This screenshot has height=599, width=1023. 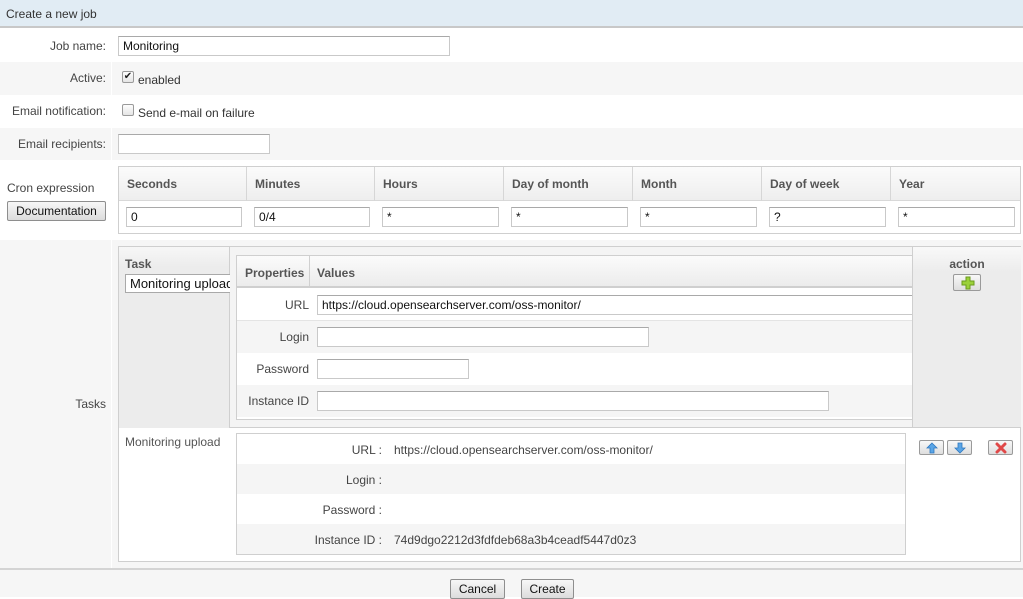 I want to click on summary-key-password: Password :, so click(x=352, y=510).